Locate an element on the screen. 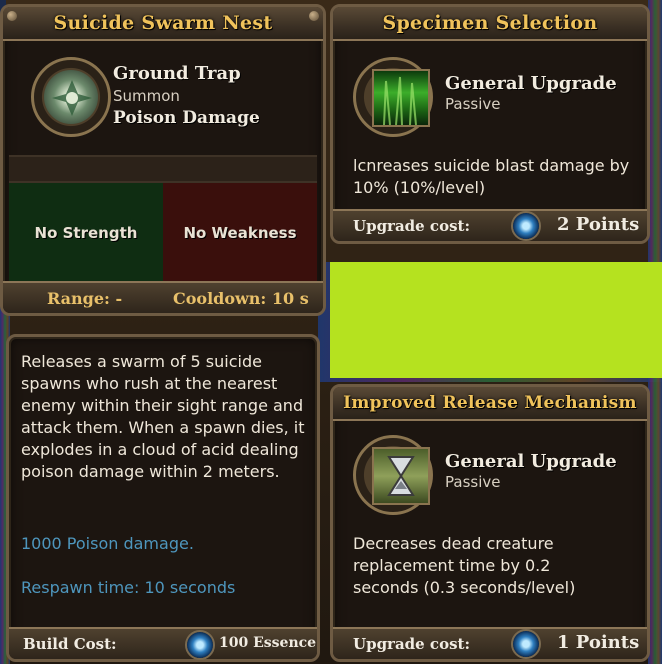 Image resolution: width=662 pixels, height=664 pixels. upgrade-title-bar: Specimen Selection is located at coordinates (490, 24).